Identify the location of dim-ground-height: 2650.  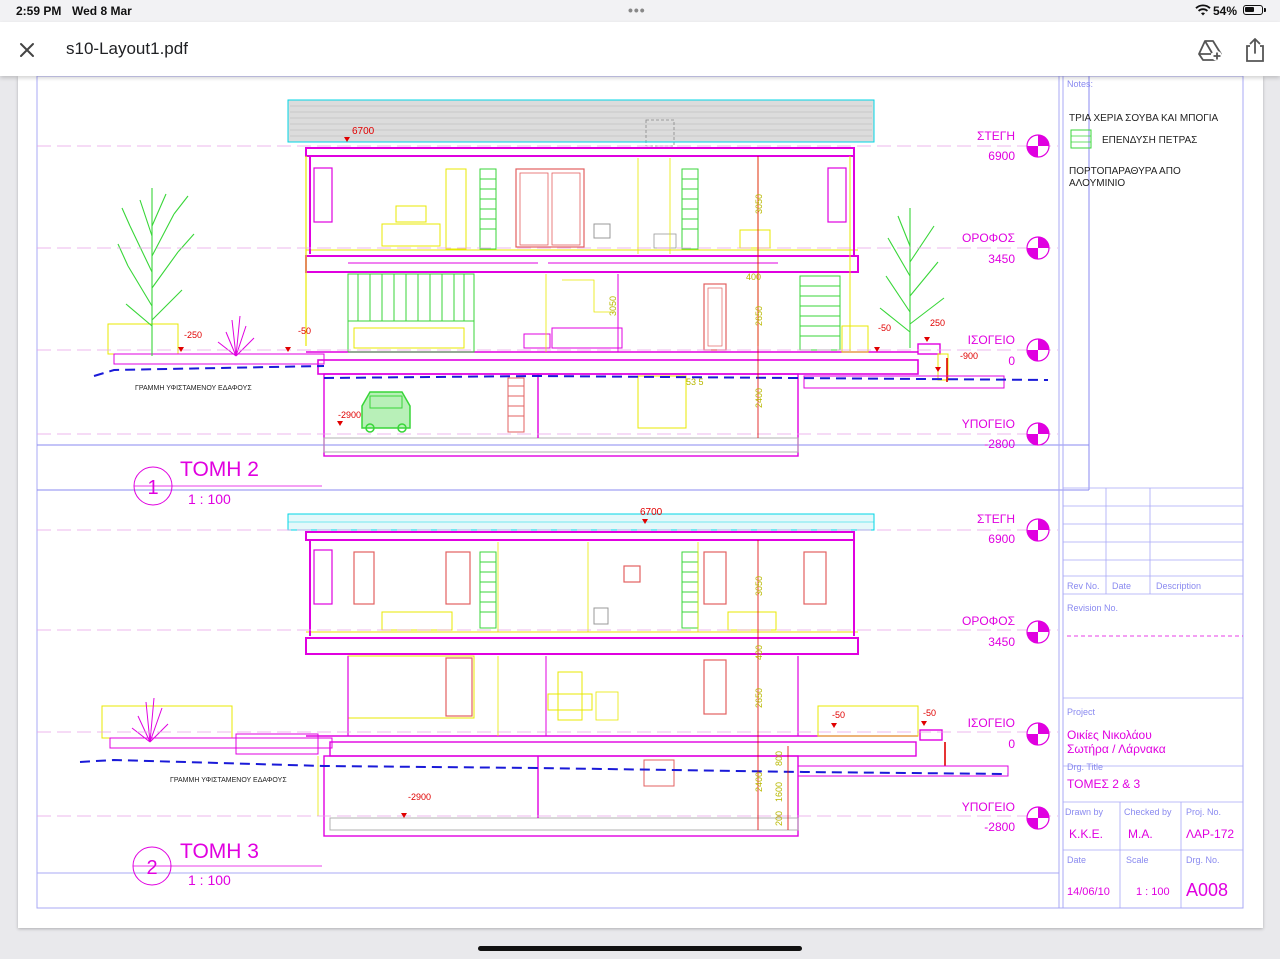
(759, 316).